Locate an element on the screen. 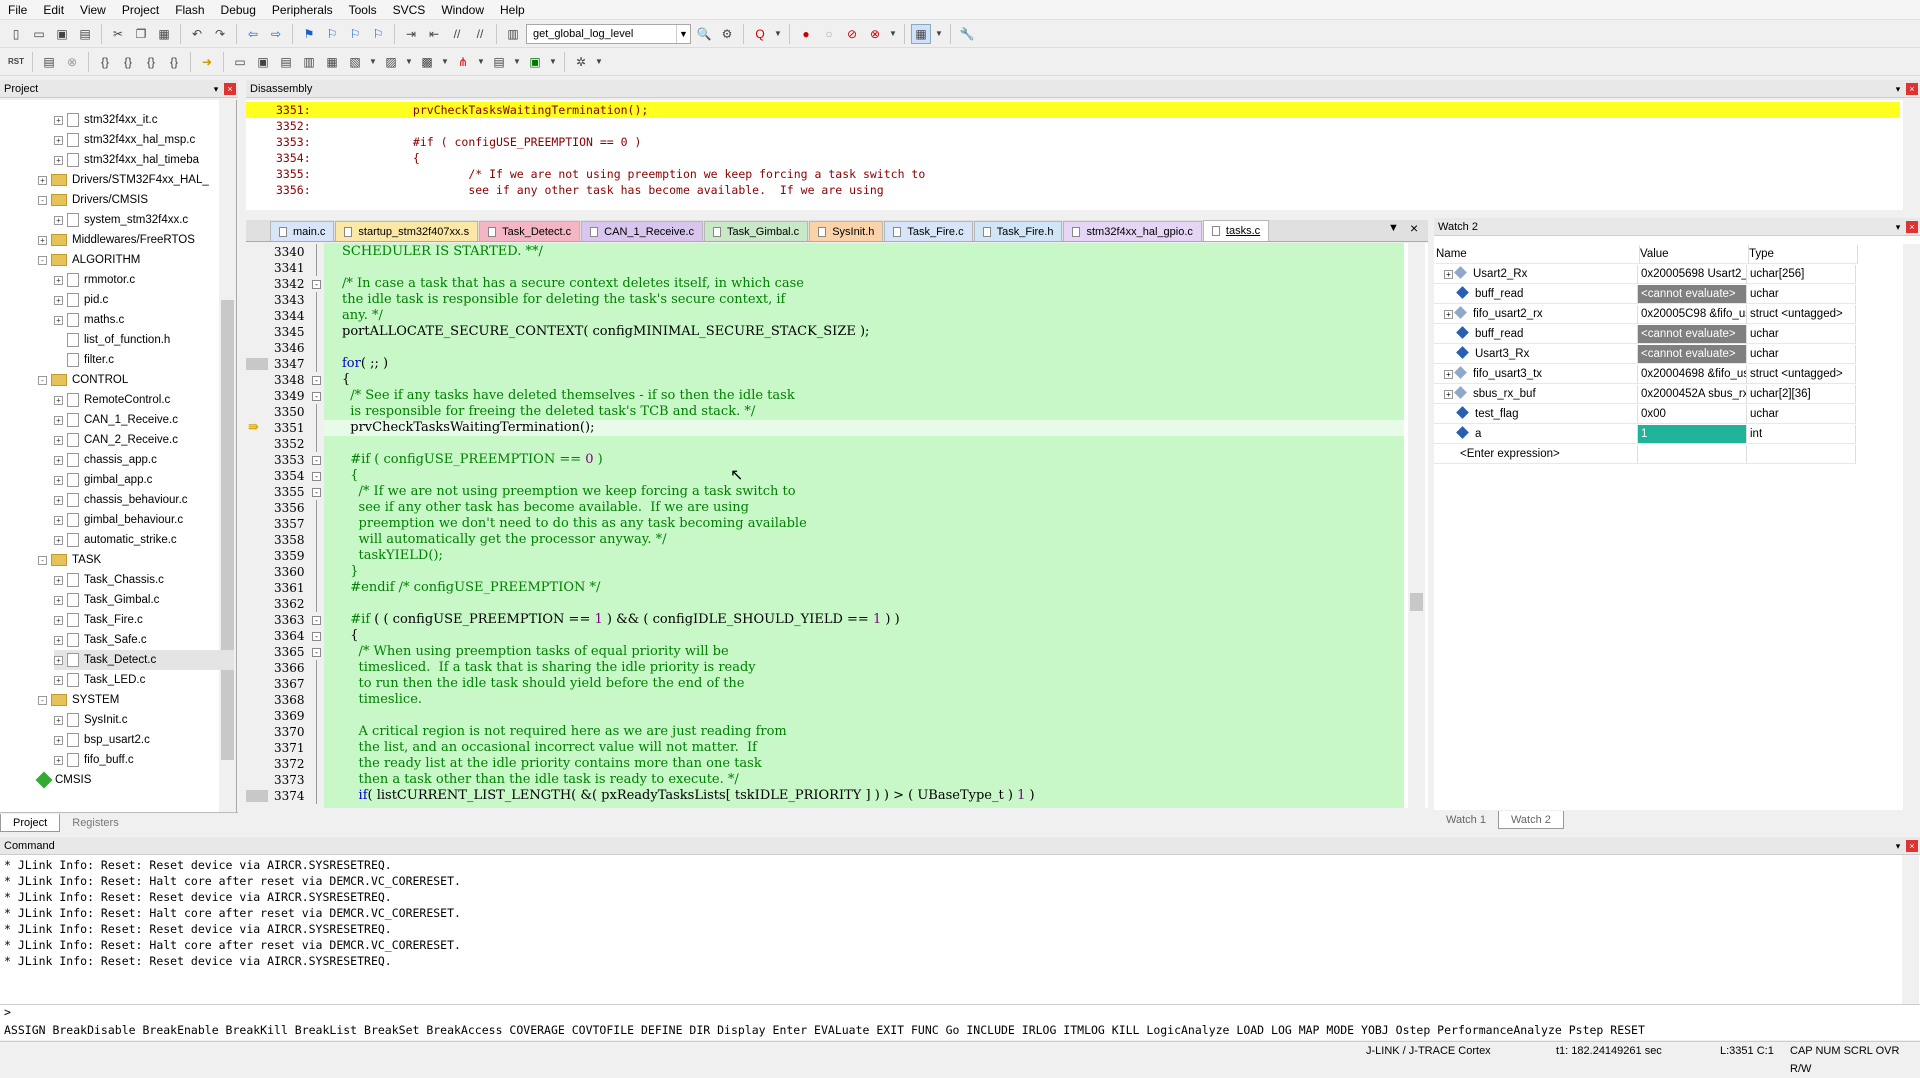 This screenshot has height=1078, width=1920. watch-row: buff_read <cannot evaluate> uchar is located at coordinates (1669, 334).